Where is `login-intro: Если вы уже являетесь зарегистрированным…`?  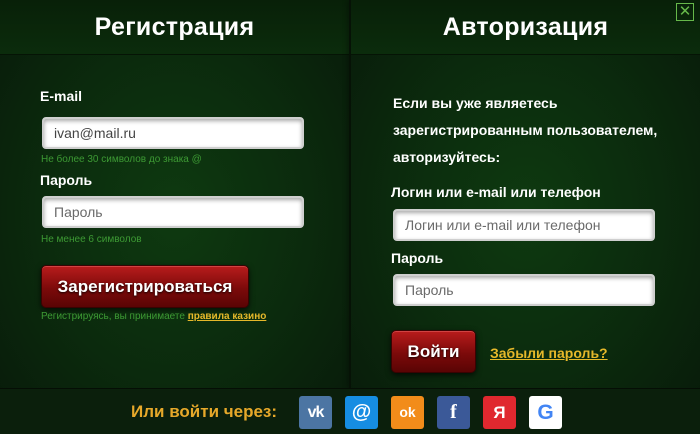 login-intro: Если вы уже являетесь зарегистрированным… is located at coordinates (525, 130).